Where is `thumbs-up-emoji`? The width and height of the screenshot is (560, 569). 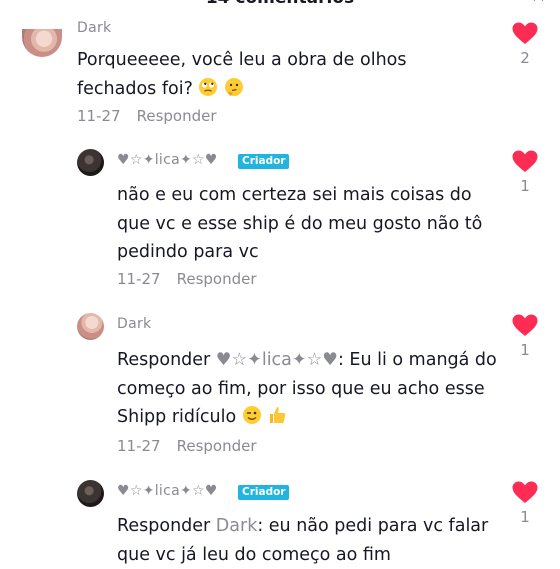 thumbs-up-emoji is located at coordinates (277, 420).